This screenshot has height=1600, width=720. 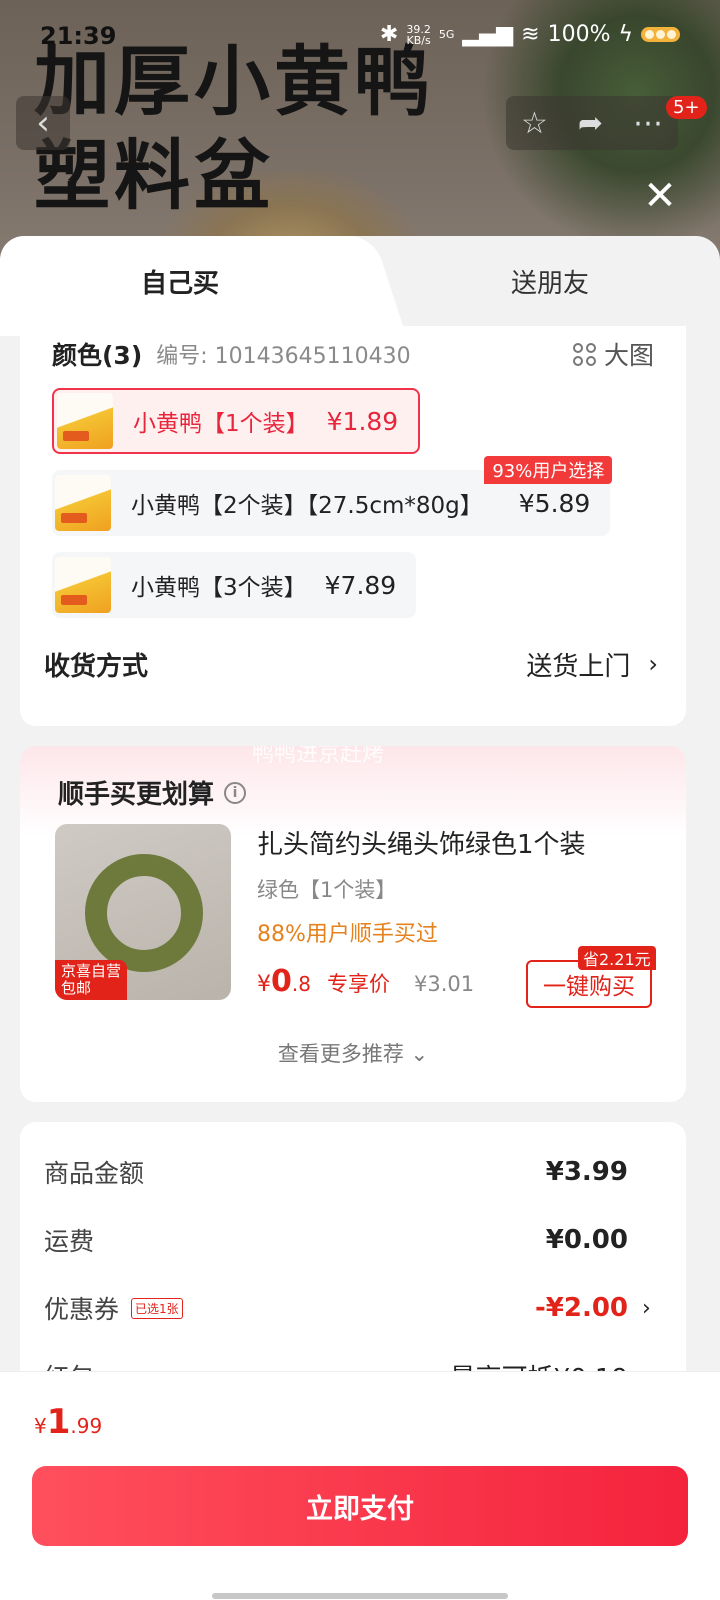 What do you see at coordinates (152, 792) in the screenshot?
I see `recommend-title: 顺手买更划算 i` at bounding box center [152, 792].